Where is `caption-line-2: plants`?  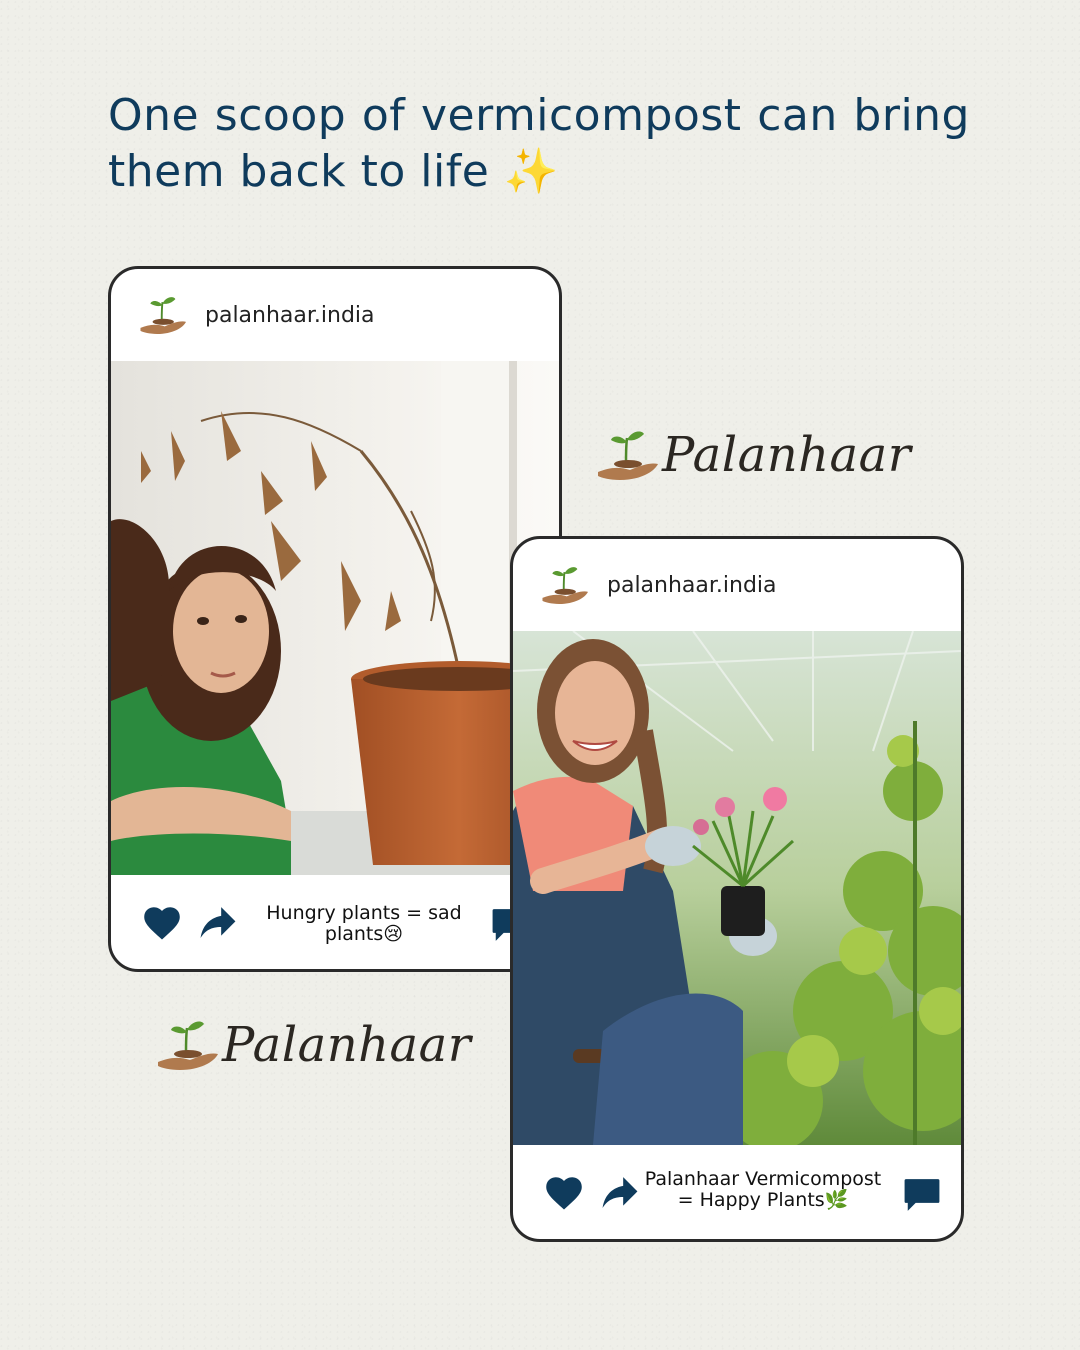
caption-line-2: plants is located at coordinates (354, 934).